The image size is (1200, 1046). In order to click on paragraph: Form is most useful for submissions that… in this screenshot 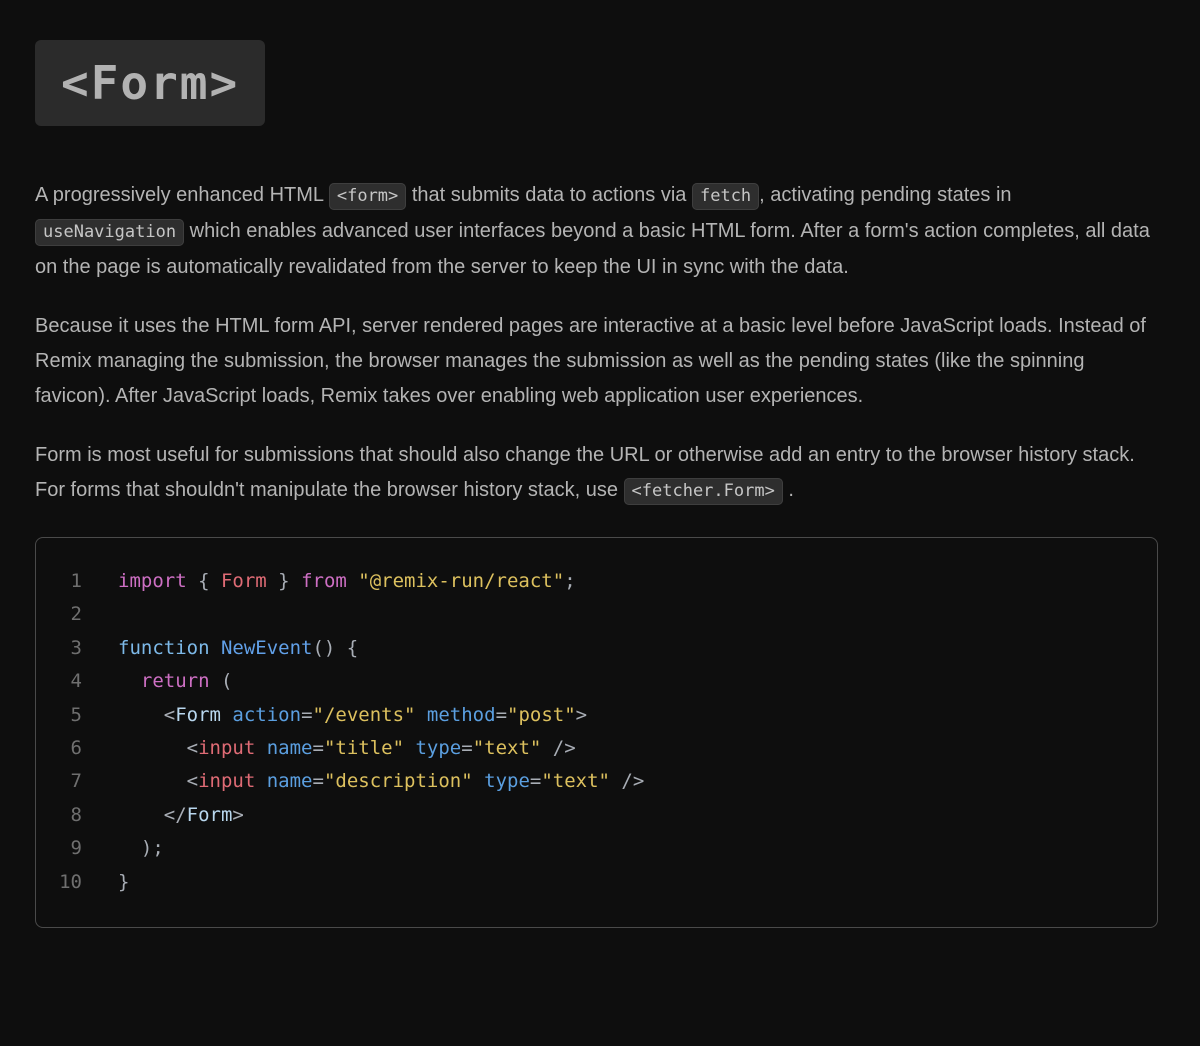, I will do `click(596, 473)`.